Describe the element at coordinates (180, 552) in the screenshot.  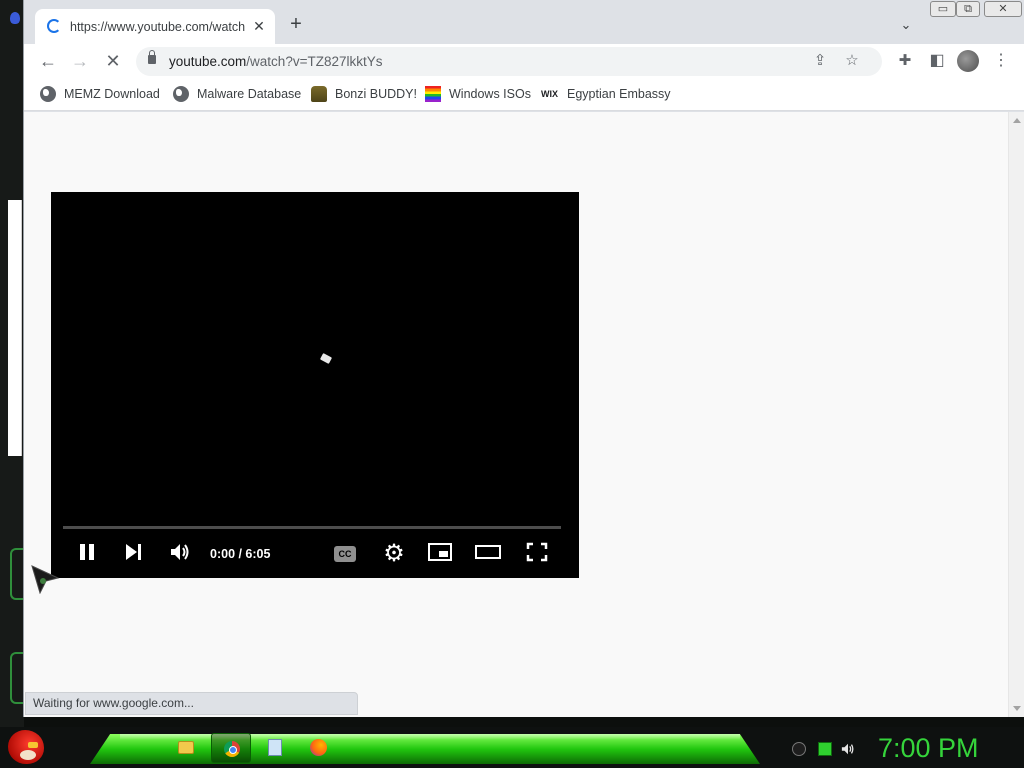
I see `volume-icon` at that location.